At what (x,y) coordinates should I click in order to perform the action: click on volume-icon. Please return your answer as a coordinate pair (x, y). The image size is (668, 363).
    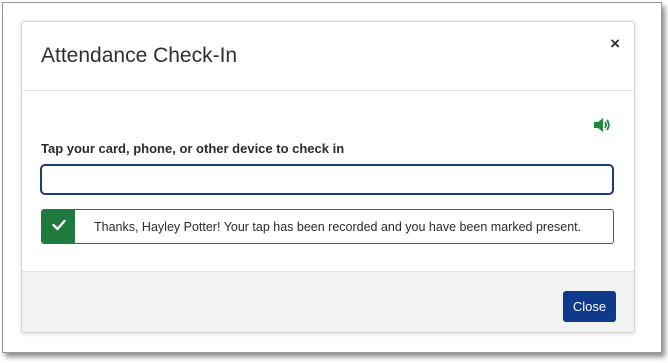
    Looking at the image, I should click on (602, 125).